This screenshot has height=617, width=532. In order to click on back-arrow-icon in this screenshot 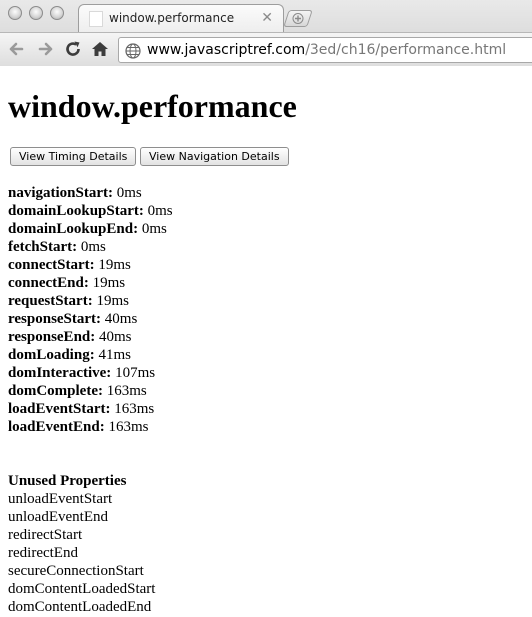, I will do `click(16, 49)`.